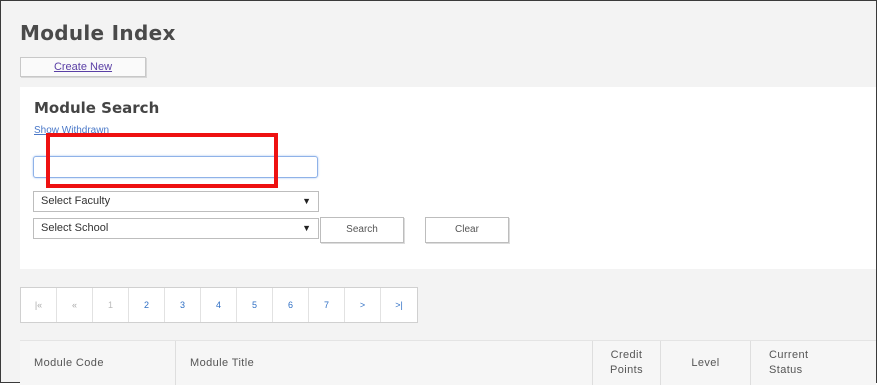  Describe the element at coordinates (176, 201) in the screenshot. I see `faculty-select: Select Faculty ▼` at that location.